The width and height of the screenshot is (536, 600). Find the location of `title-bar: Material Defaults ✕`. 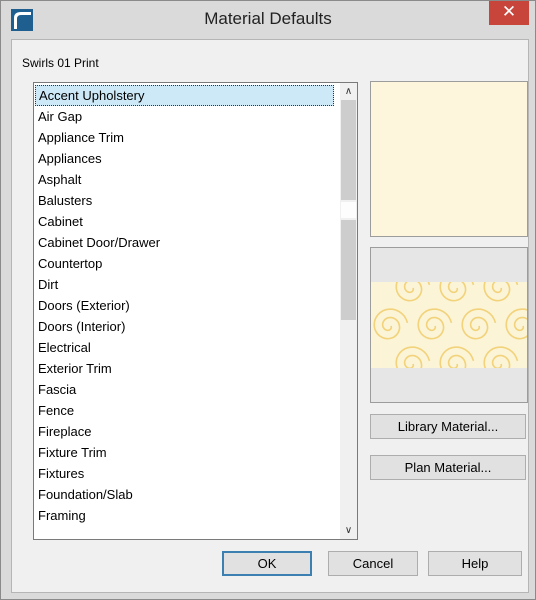

title-bar: Material Defaults ✕ is located at coordinates (268, 20).